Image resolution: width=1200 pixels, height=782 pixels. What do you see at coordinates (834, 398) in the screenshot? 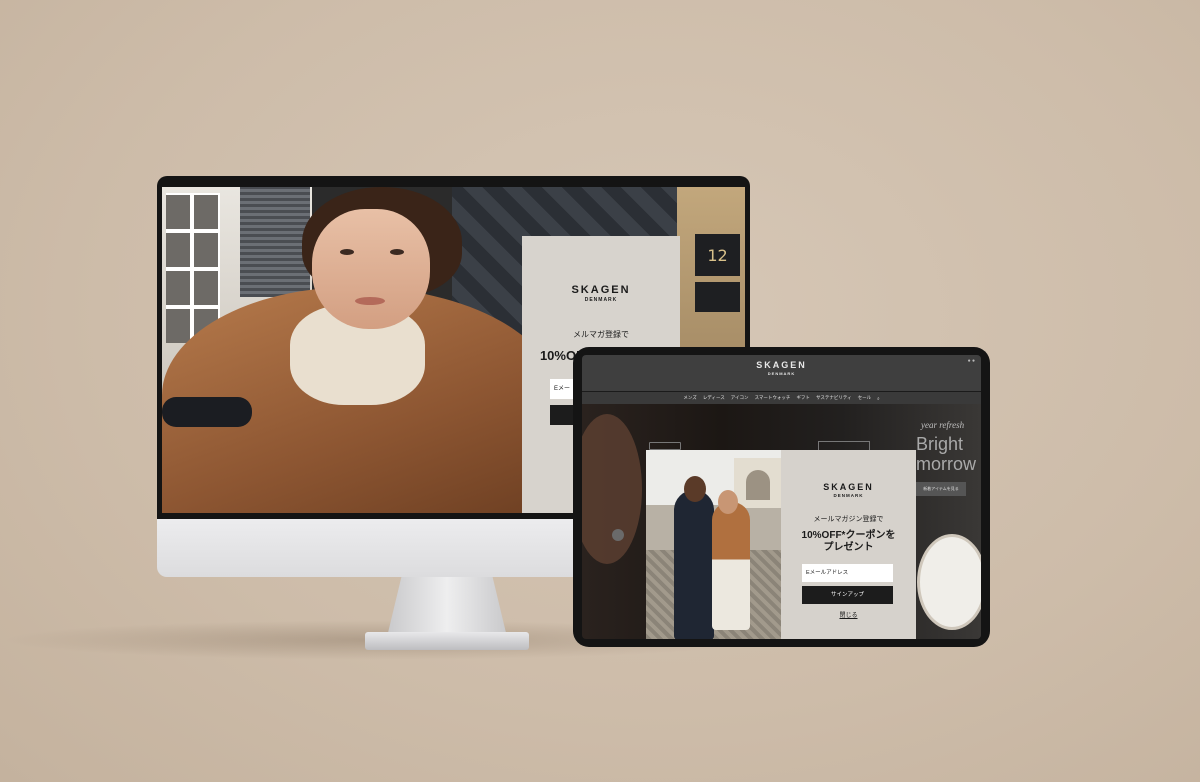
I see `nav-item-sustainability: サステナビリティ` at bounding box center [834, 398].